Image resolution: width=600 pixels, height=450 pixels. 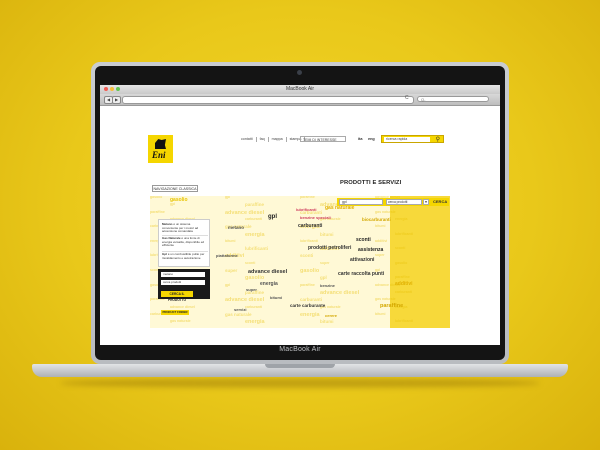 What do you see at coordinates (361, 202) in the screenshot?
I see `product-search-input: gpl` at bounding box center [361, 202].